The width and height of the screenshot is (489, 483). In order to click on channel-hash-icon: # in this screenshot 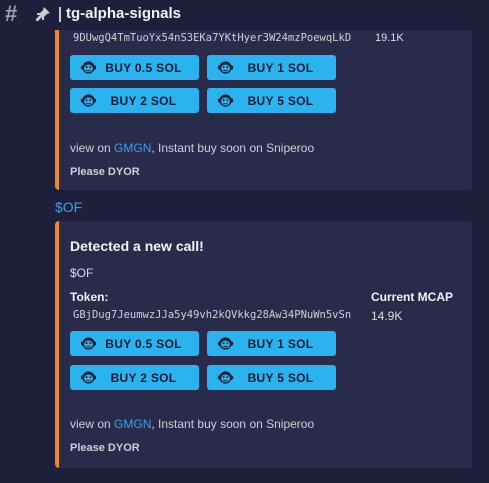, I will do `click(11, 13)`.